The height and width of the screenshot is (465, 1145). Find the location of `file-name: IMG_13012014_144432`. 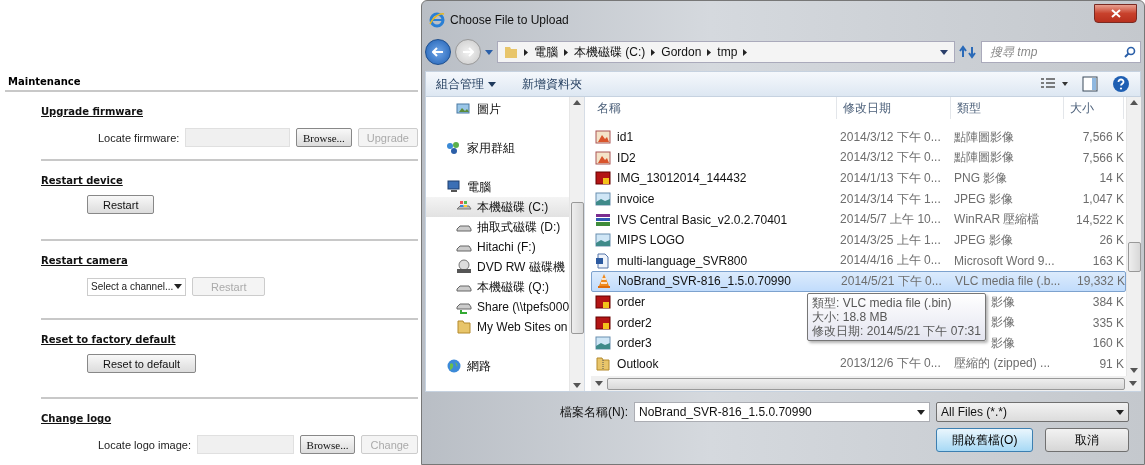

file-name: IMG_13012014_144432 is located at coordinates (682, 178).